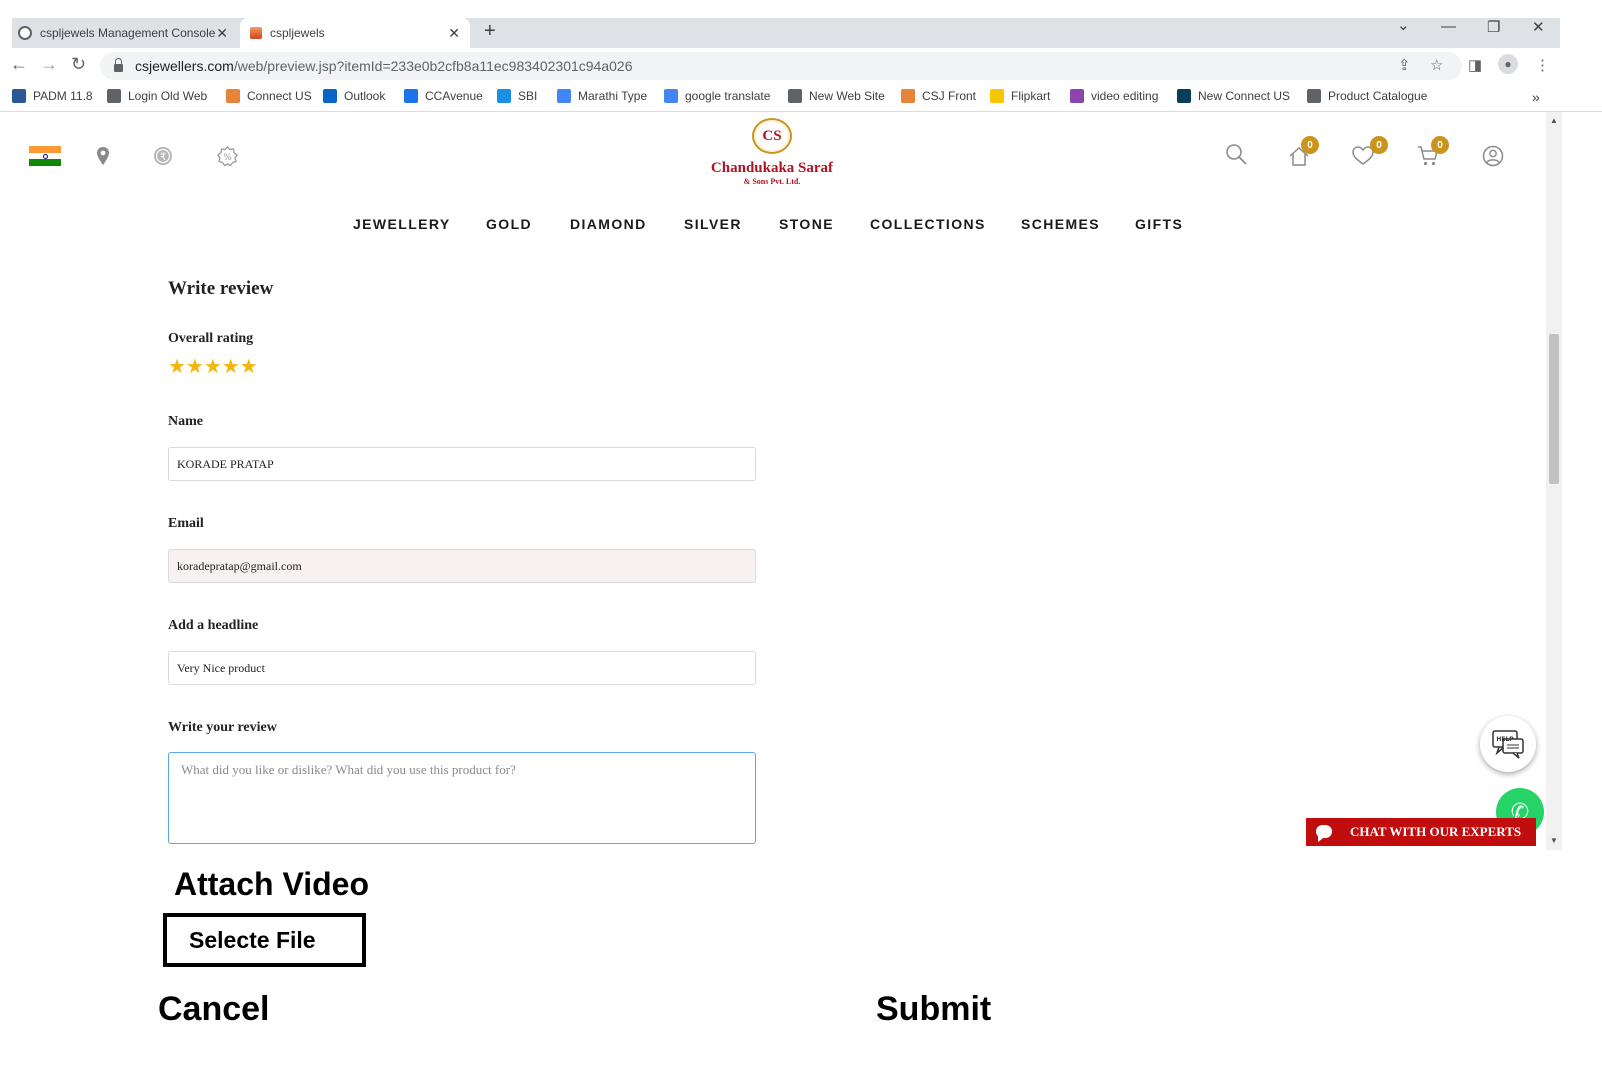  What do you see at coordinates (1542, 65) in the screenshot?
I see `menu-kebab-icon: ⋮` at bounding box center [1542, 65].